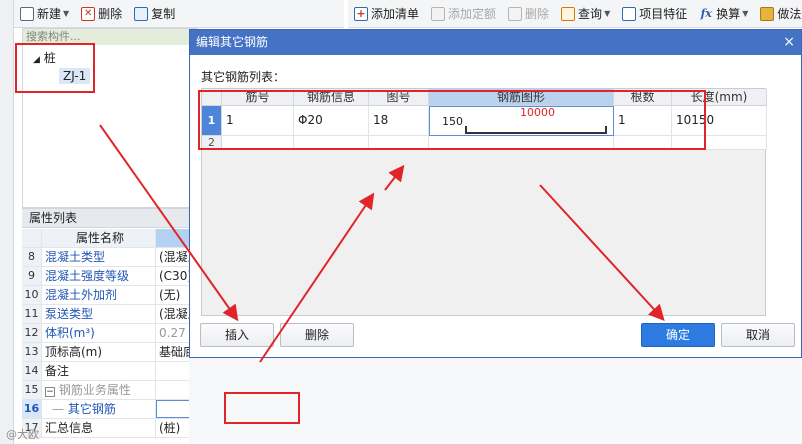 The height and width of the screenshot is (444, 802). What do you see at coordinates (88, 13) in the screenshot?
I see `delete-icon: ✕` at bounding box center [88, 13].